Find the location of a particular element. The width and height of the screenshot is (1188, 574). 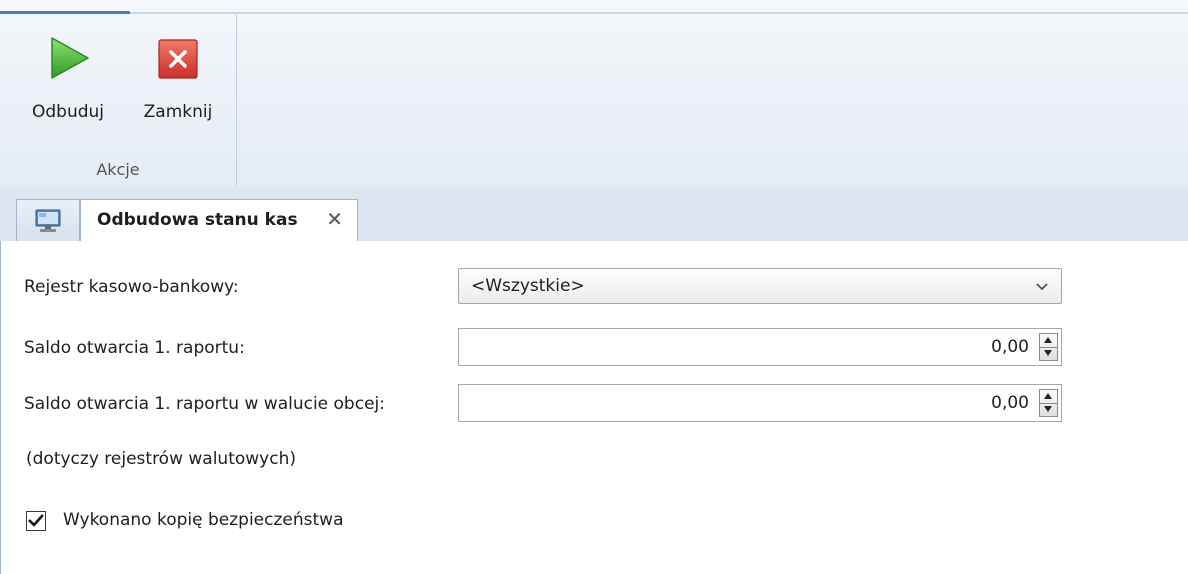

backup-label: Wykonano kopię bezpieczeństwa is located at coordinates (203, 520).